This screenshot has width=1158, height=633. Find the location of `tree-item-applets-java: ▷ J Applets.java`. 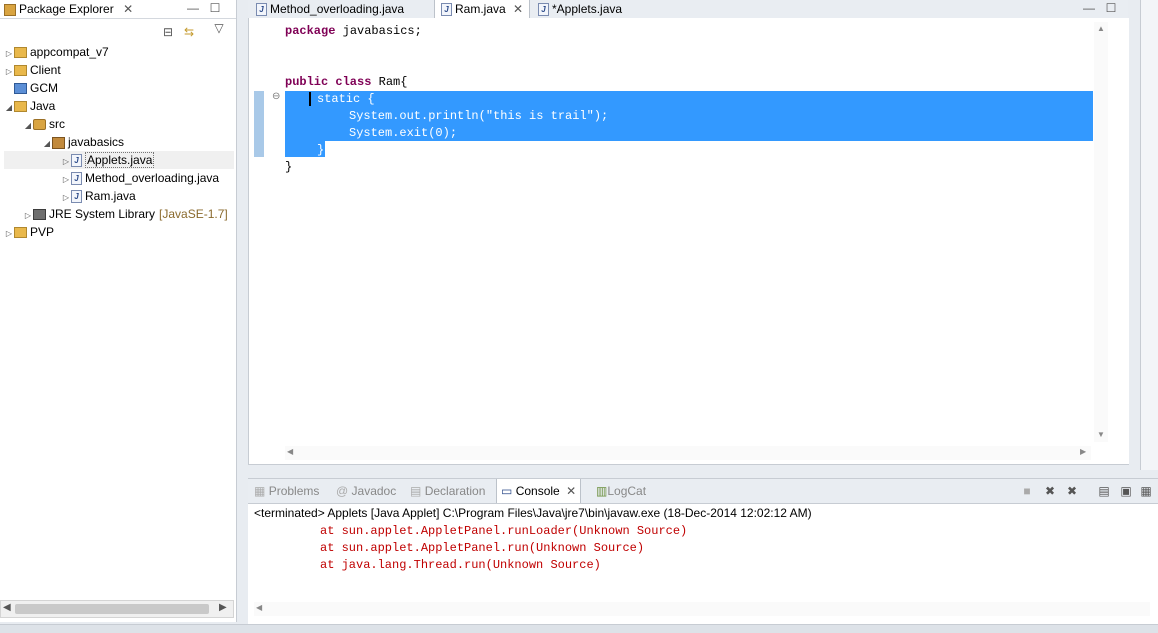

tree-item-applets-java: ▷ J Applets.java is located at coordinates (119, 160).